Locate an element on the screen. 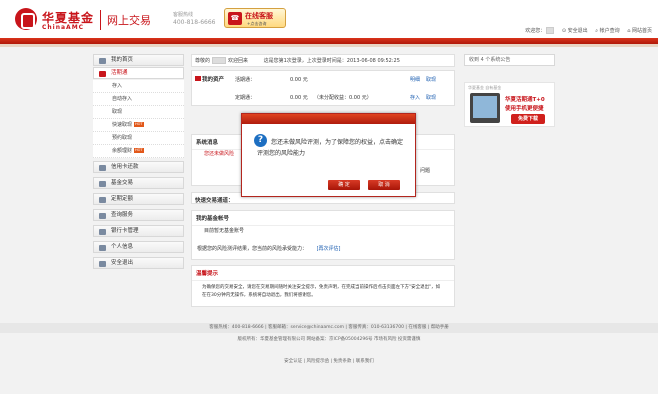 The image size is (658, 394). sidebar-item-credit-card: 信用卡还款 is located at coordinates (138, 167).